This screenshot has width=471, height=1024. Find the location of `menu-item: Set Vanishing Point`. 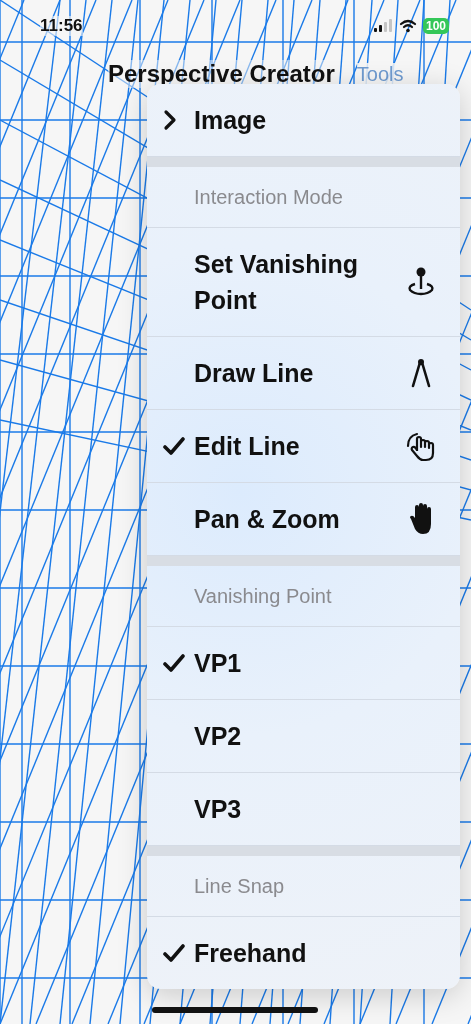

menu-item: Set Vanishing Point is located at coordinates (303, 282).